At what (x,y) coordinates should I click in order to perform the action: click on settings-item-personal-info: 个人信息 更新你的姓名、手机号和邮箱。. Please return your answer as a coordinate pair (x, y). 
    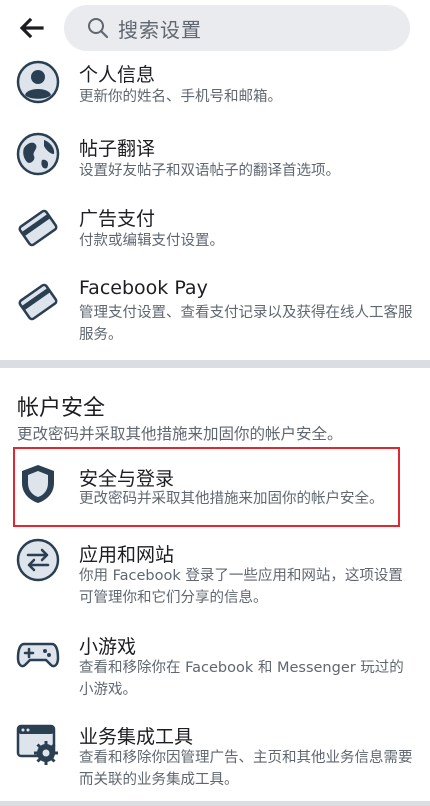
    Looking at the image, I should click on (215, 87).